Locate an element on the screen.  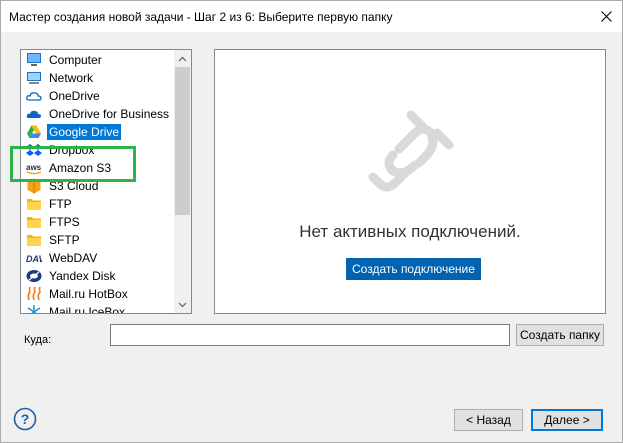
help-button: ? is located at coordinates (25, 419).